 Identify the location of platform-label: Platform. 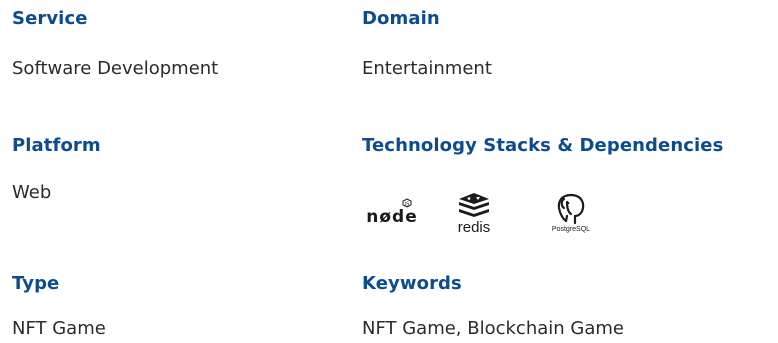
(56, 145).